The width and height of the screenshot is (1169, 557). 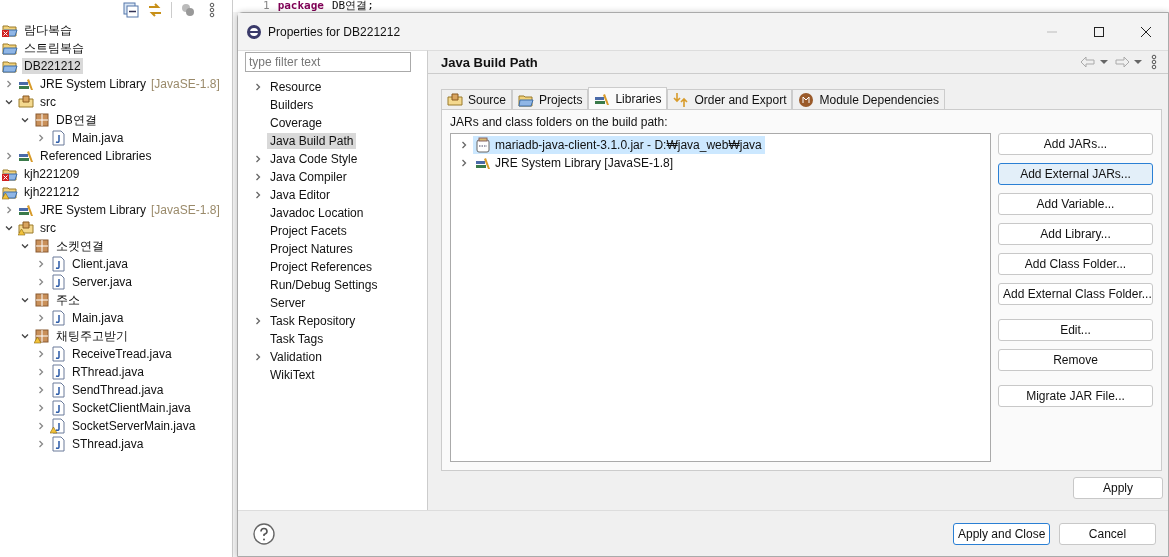 I want to click on tab: Module Dependencies, so click(x=868, y=99).